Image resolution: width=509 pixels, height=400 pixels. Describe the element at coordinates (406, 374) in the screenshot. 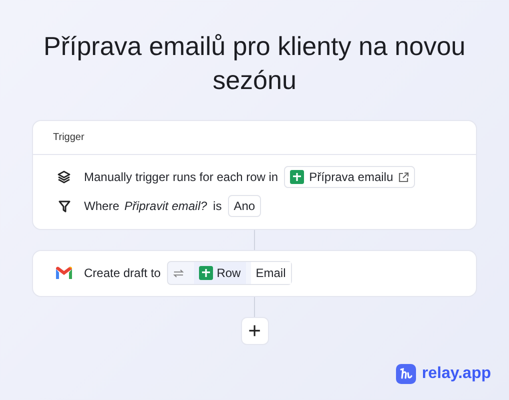

I see `logo-icon` at that location.